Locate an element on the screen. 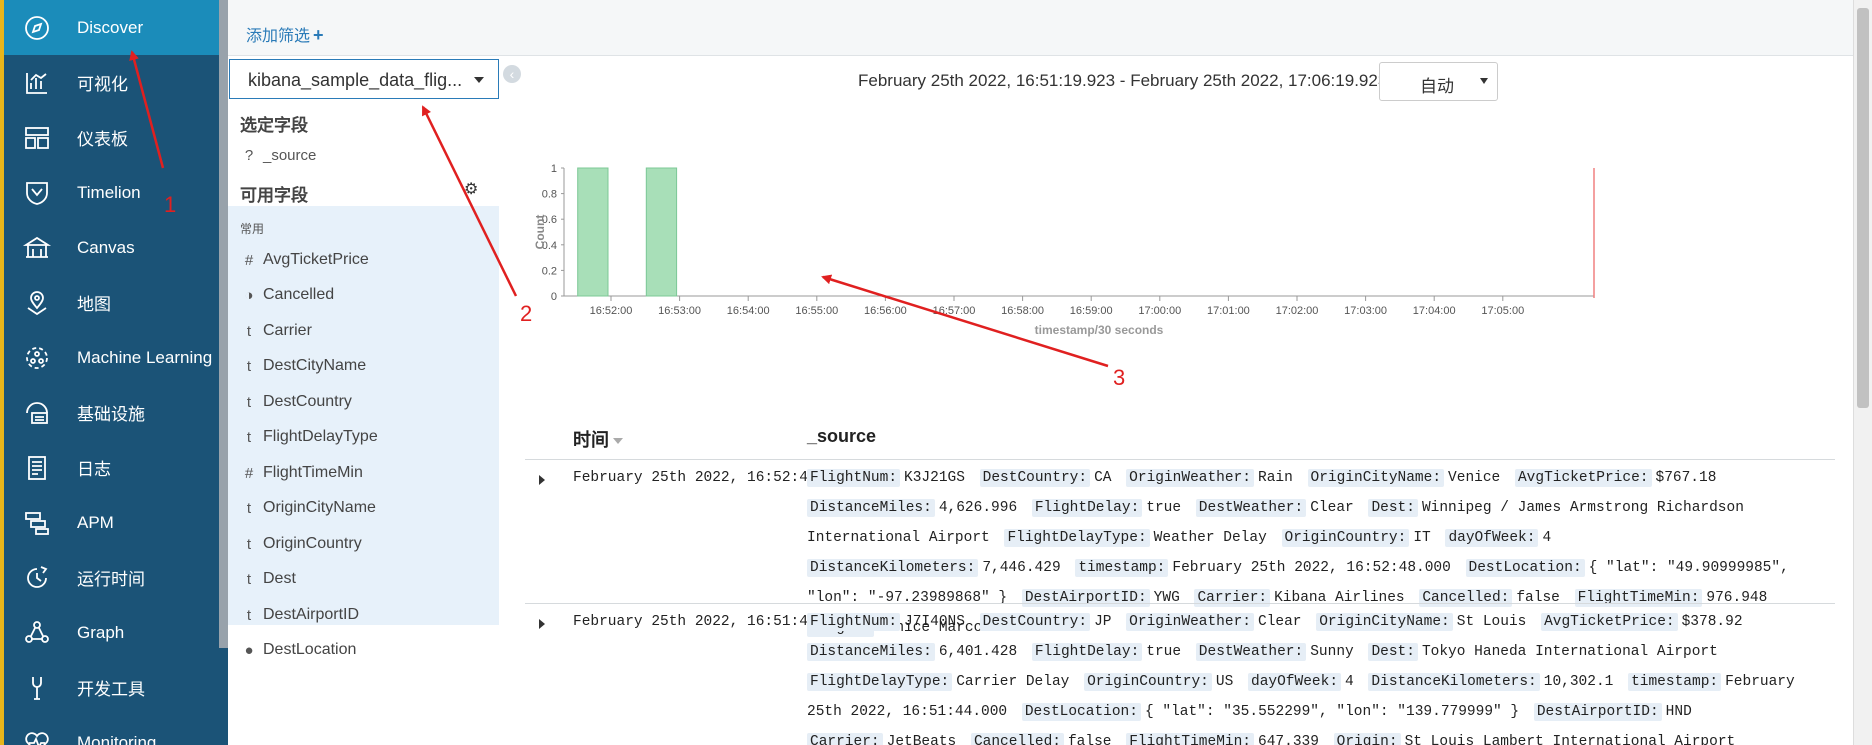  source-field-value: 7,446.429 is located at coordinates (1021, 568).